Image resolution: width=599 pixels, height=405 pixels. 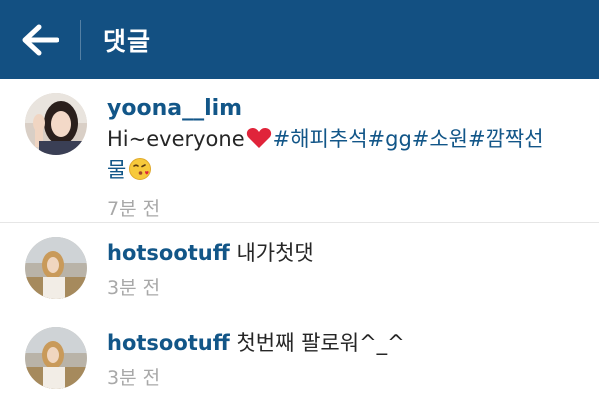 I want to click on caption-time: 7분 전, so click(x=134, y=209).